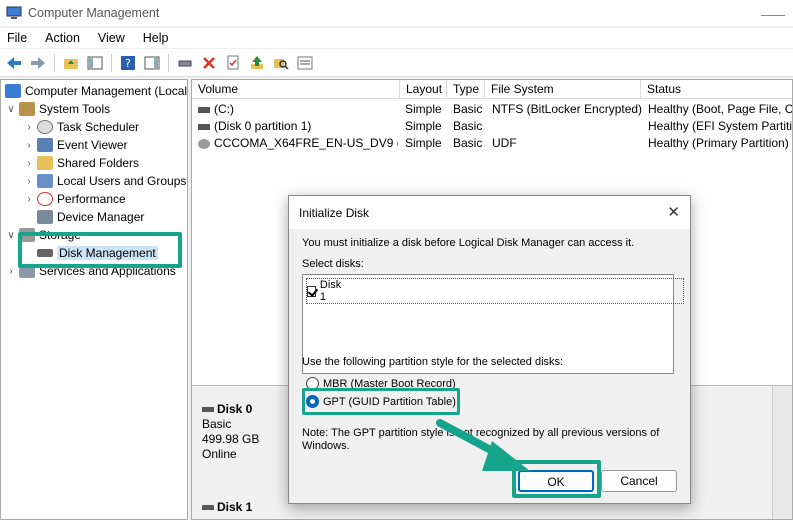 Image resolution: width=793 pixels, height=520 pixels. I want to click on import-arrow-icon, so click(257, 62).